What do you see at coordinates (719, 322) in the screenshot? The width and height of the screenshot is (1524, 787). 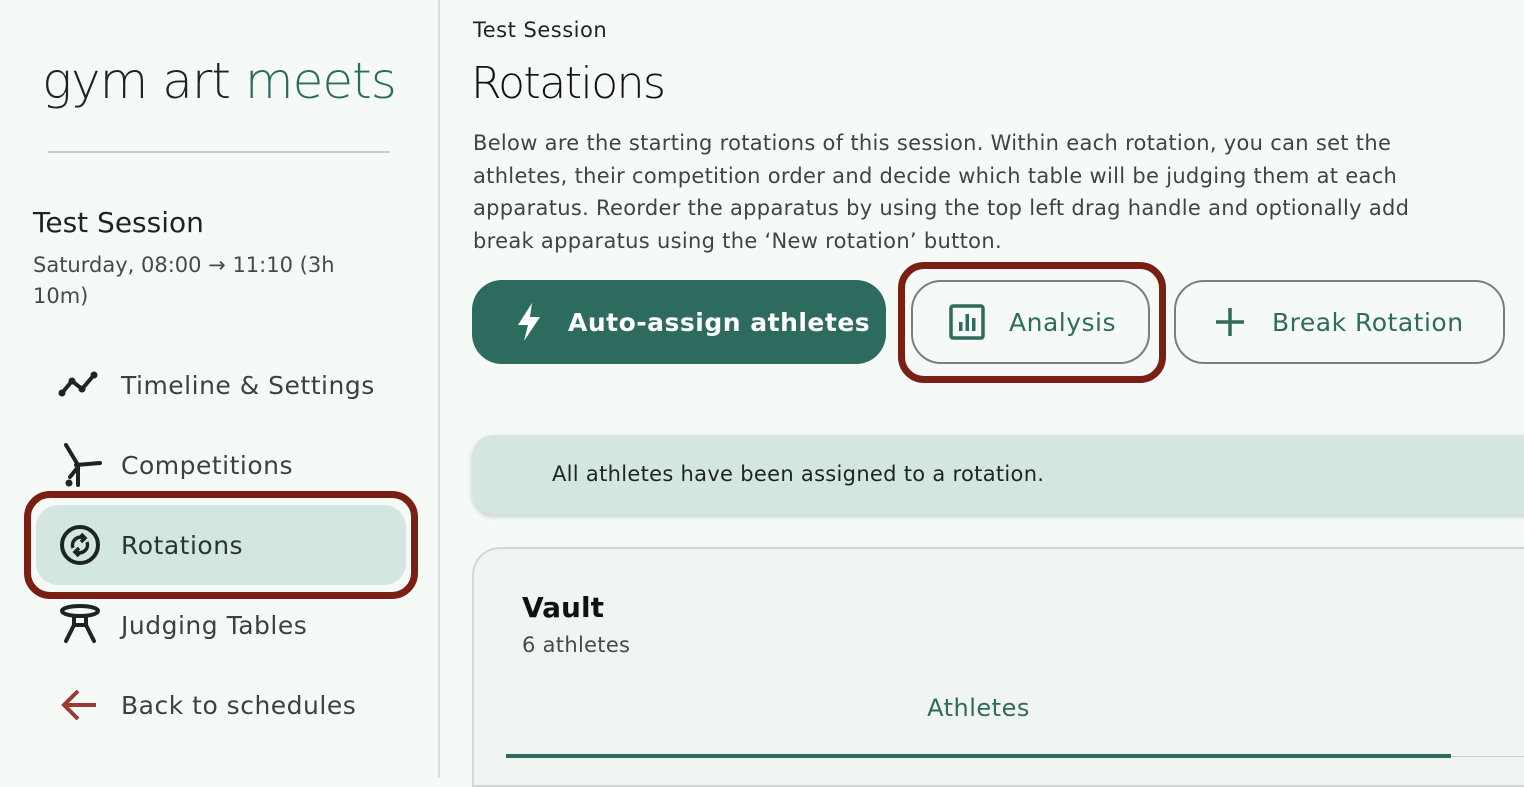 I see `auto-assign-label: Auto-assign athletes` at bounding box center [719, 322].